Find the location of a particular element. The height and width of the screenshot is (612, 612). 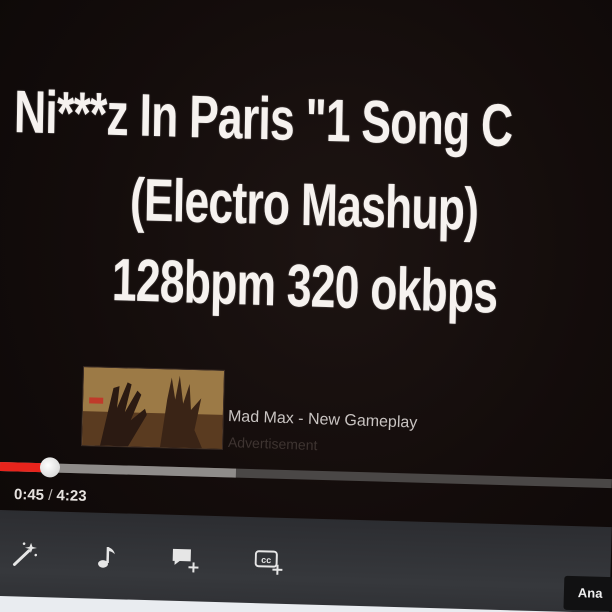

ad-title: Mad Max - New Gameplay is located at coordinates (323, 420).